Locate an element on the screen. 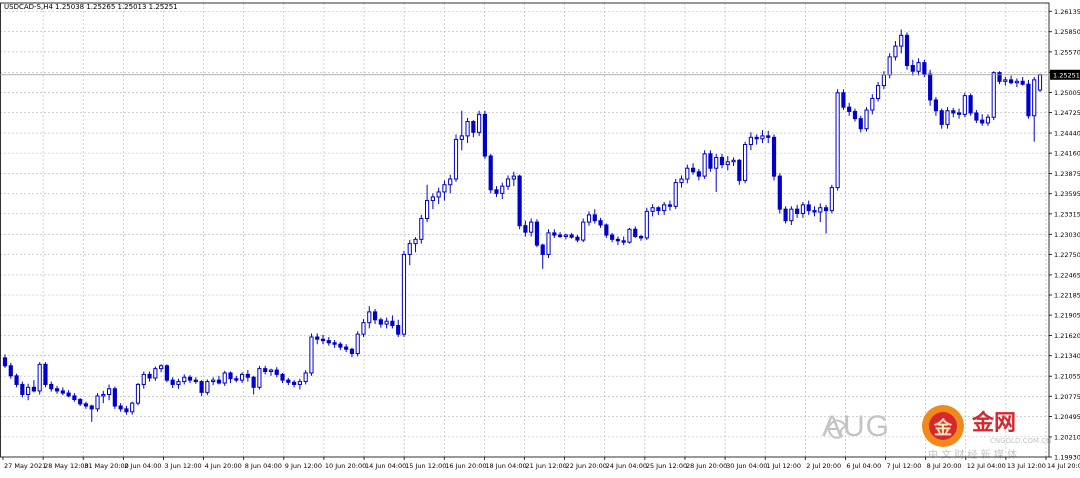 The image size is (1080, 478). time-tick-label: 28 Jun 20:00 is located at coordinates (706, 466).